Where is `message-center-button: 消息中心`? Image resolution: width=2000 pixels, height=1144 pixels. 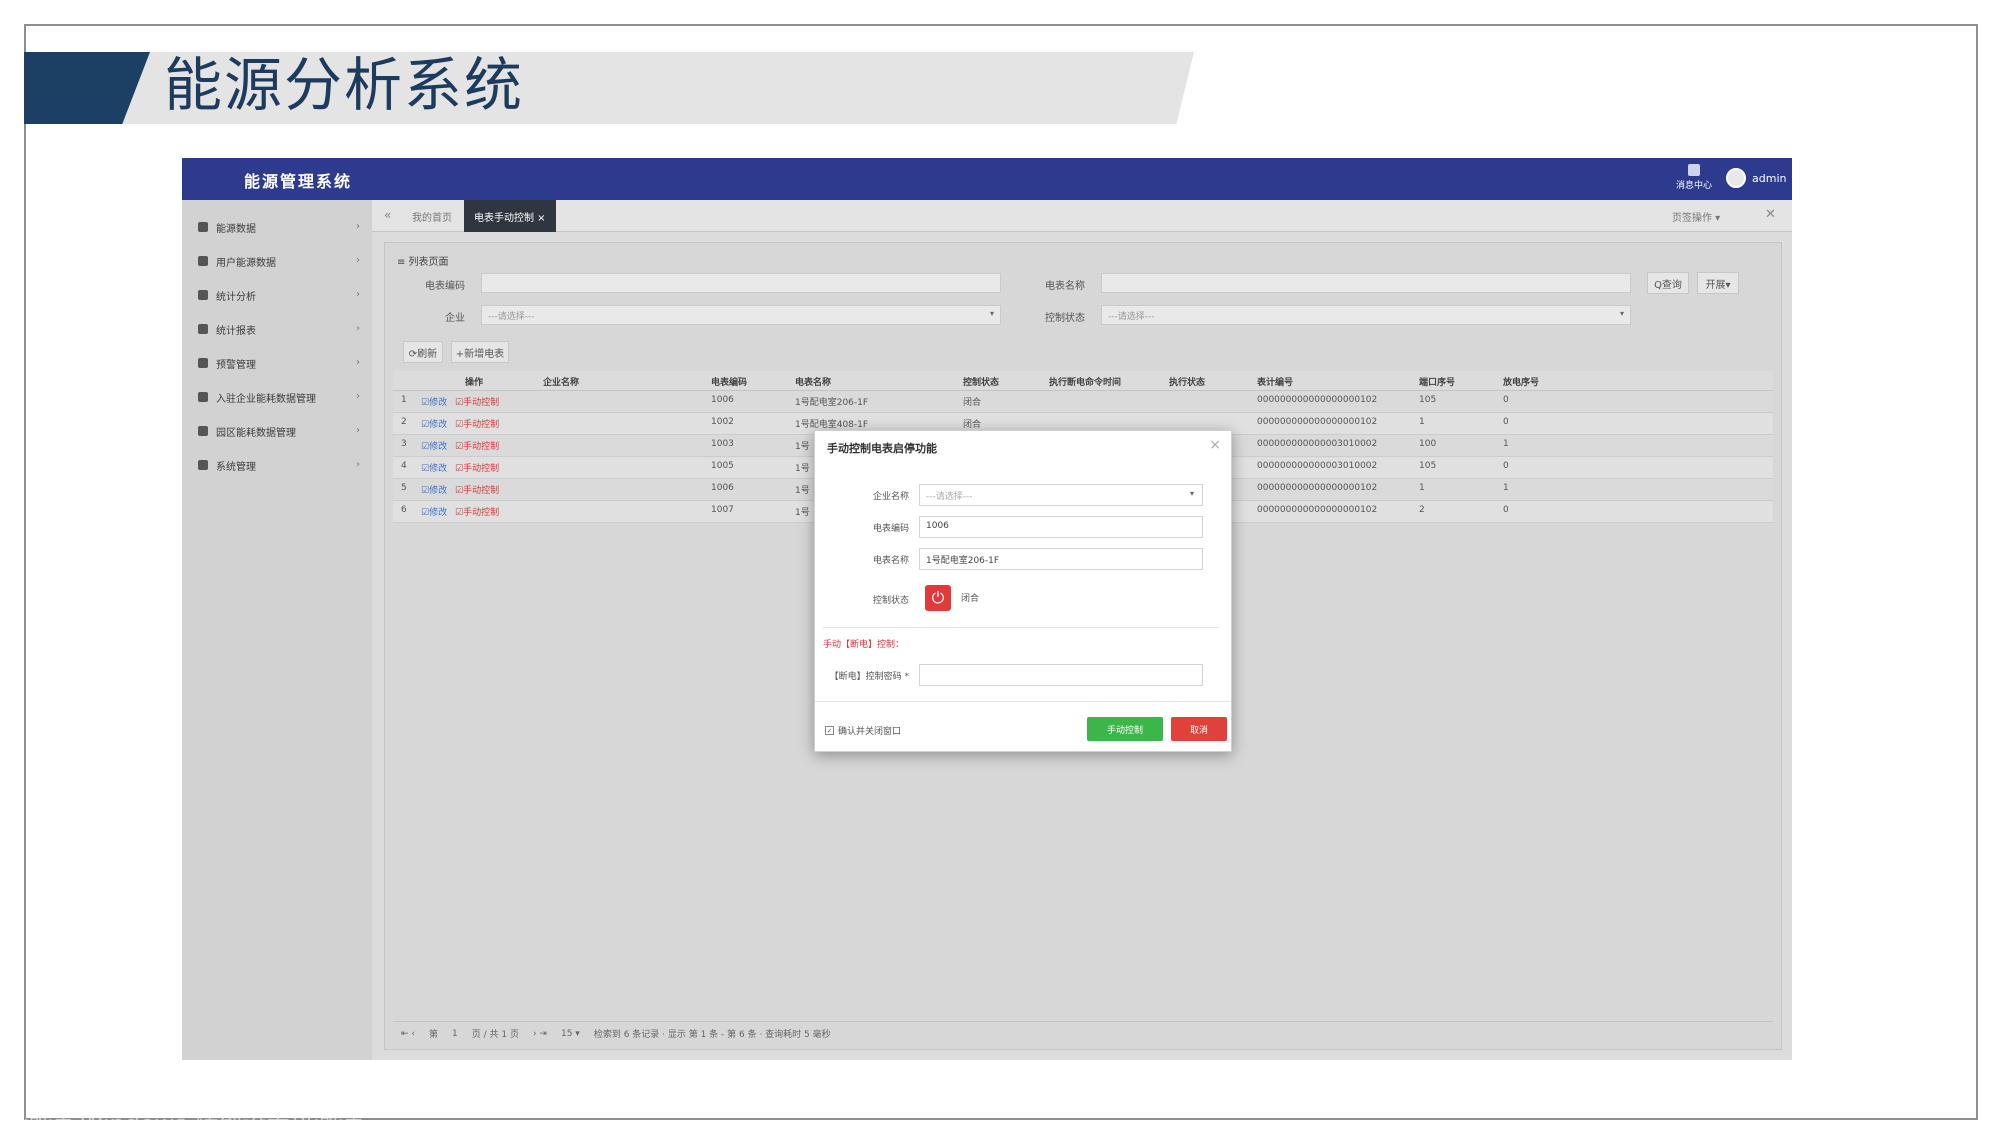 message-center-button: 消息中心 is located at coordinates (1694, 177).